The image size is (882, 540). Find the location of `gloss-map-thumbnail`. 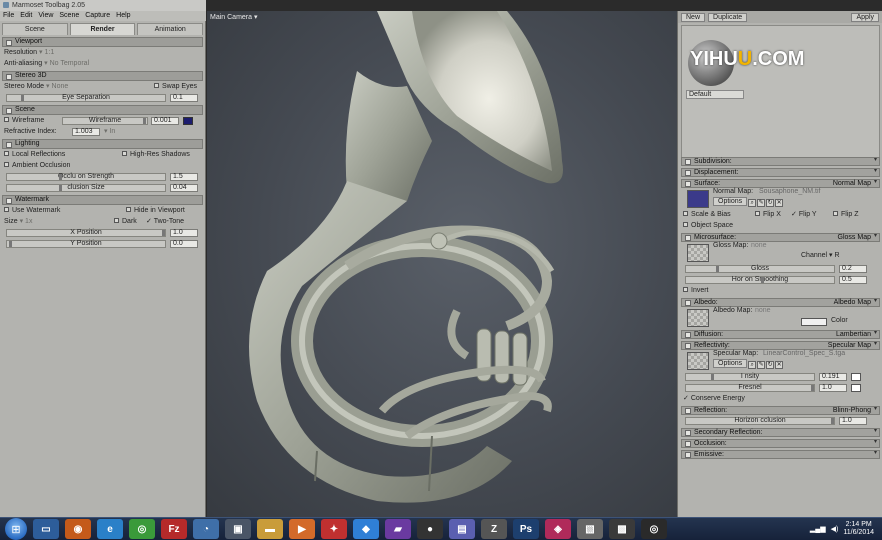

gloss-map-thumbnail is located at coordinates (698, 253).